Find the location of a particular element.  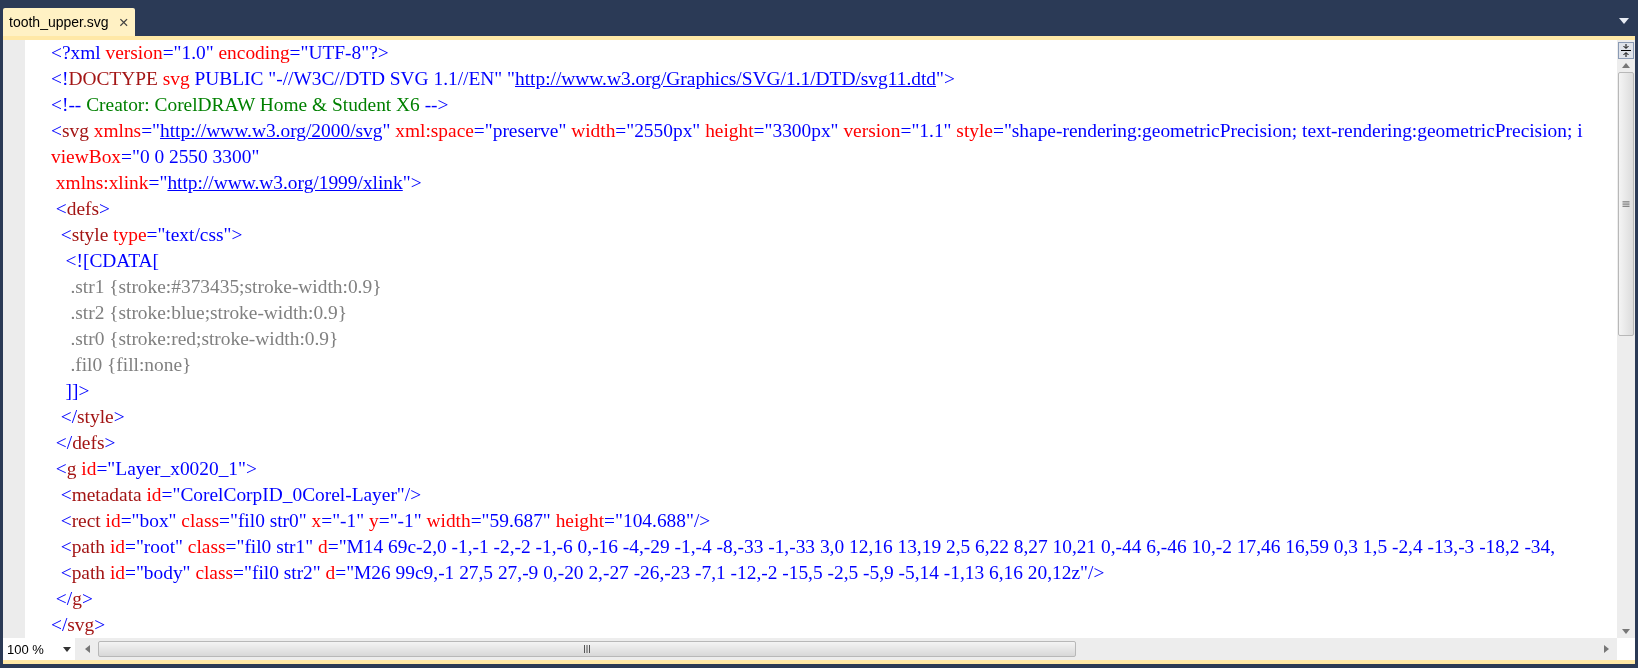

url-link: http://www.w3.org/2000/svg is located at coordinates (271, 130).